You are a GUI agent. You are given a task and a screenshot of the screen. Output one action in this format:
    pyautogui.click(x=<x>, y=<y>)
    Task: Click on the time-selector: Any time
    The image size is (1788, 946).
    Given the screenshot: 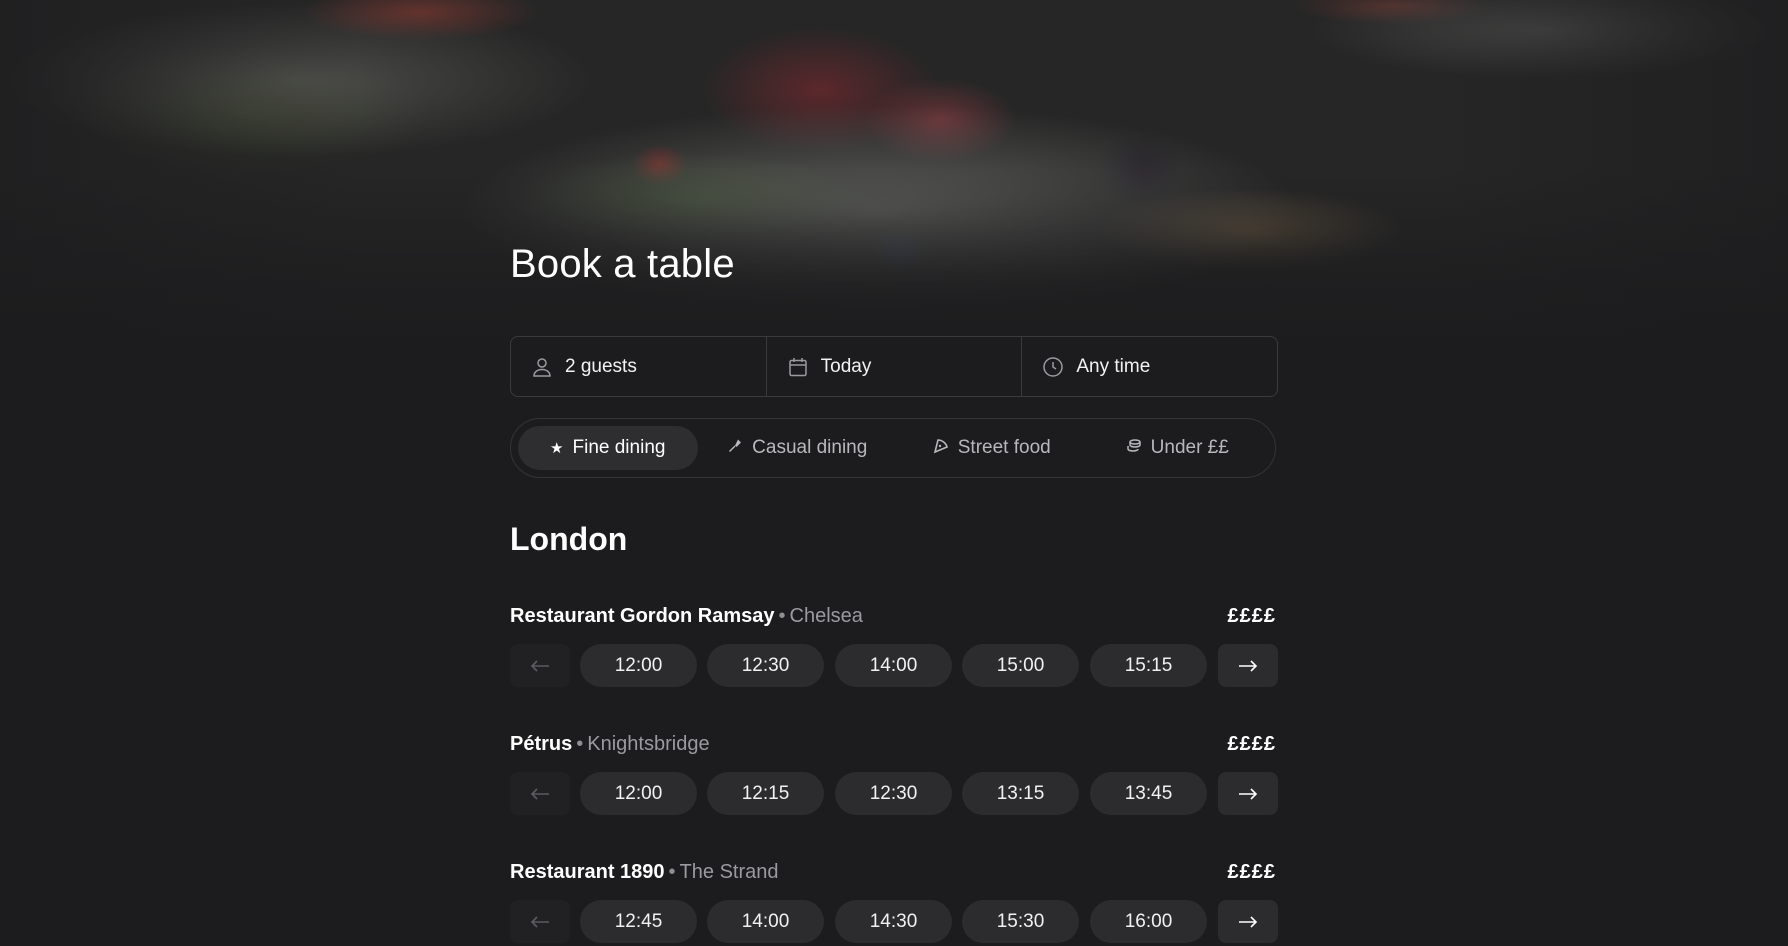 What is the action you would take?
    pyautogui.click(x=1149, y=366)
    